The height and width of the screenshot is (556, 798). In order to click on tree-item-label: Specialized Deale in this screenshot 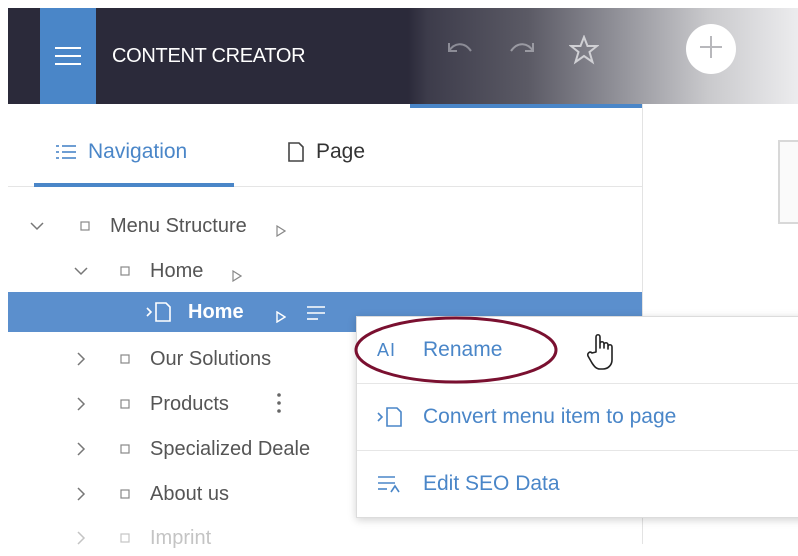, I will do `click(230, 448)`.